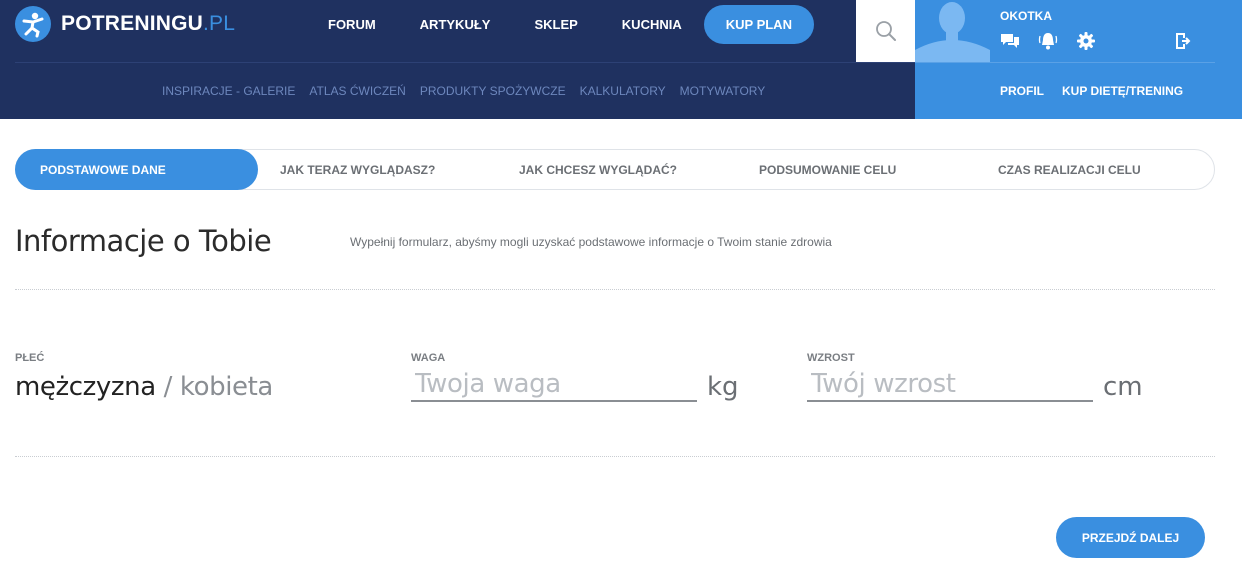 The width and height of the screenshot is (1242, 569). Describe the element at coordinates (428, 358) in the screenshot. I see `weight-label: WAGA` at that location.